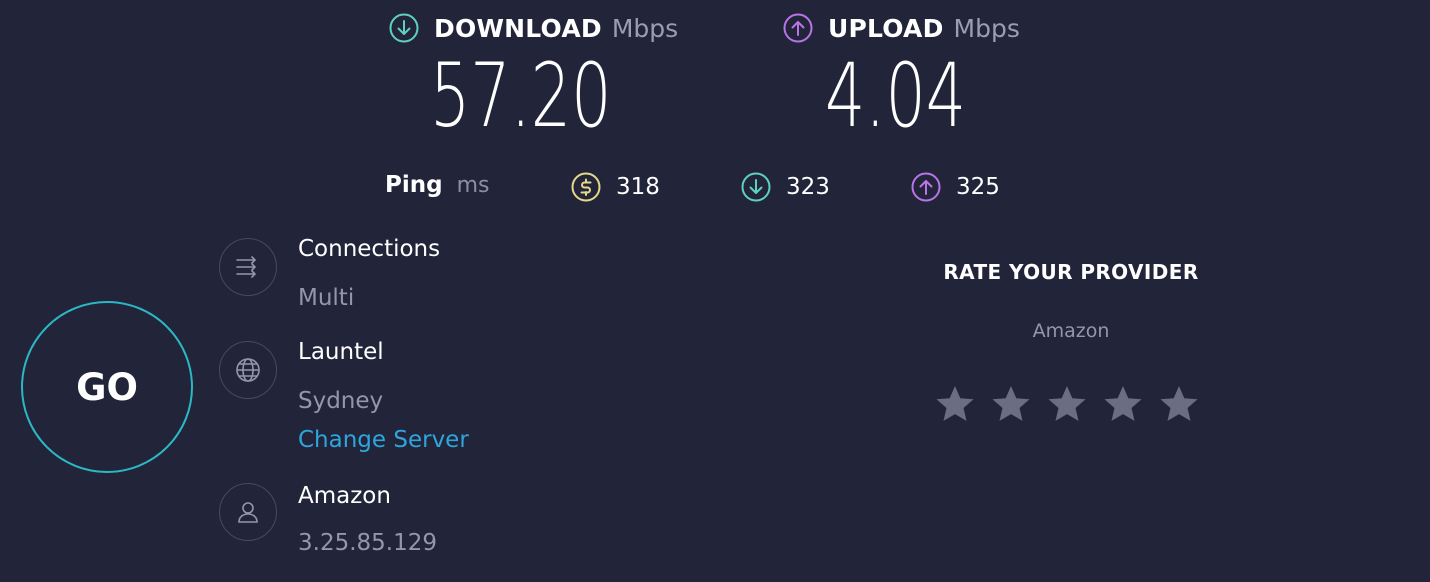 The width and height of the screenshot is (1430, 582). What do you see at coordinates (896, 95) in the screenshot?
I see `upload-value: 4.04` at bounding box center [896, 95].